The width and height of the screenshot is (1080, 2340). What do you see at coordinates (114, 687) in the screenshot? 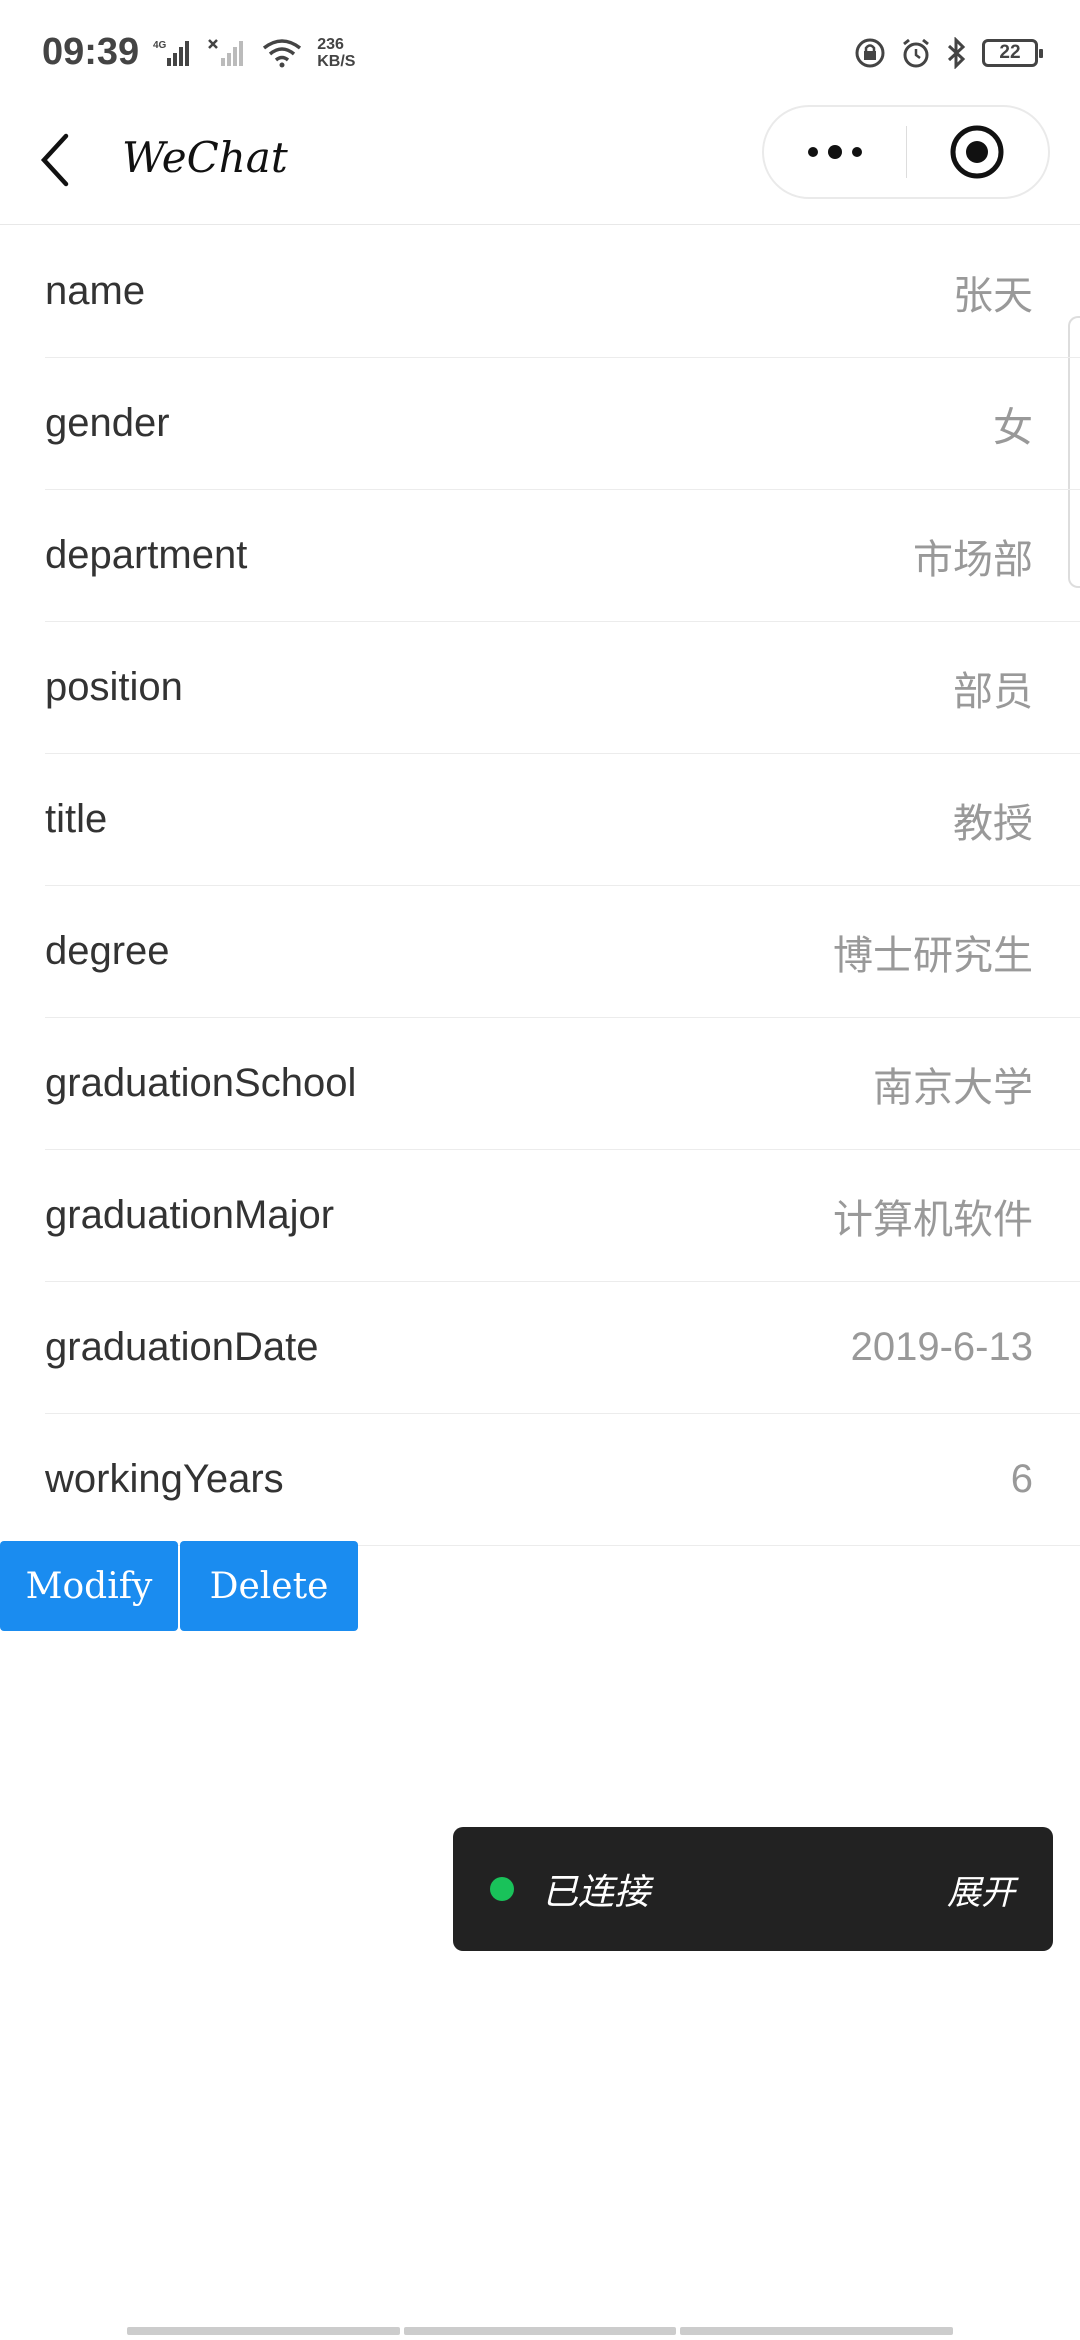
I see `field-label-position: position` at bounding box center [114, 687].